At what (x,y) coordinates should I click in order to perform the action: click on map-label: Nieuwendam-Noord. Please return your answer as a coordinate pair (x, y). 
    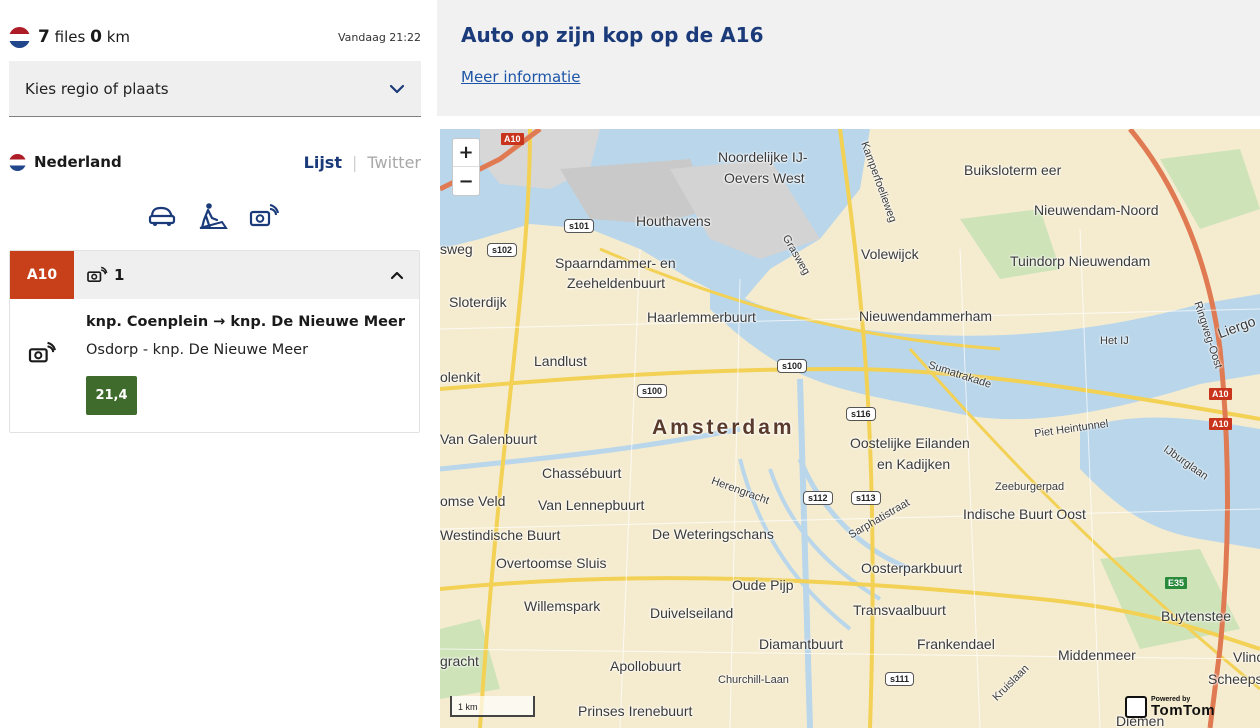
    Looking at the image, I should click on (1096, 210).